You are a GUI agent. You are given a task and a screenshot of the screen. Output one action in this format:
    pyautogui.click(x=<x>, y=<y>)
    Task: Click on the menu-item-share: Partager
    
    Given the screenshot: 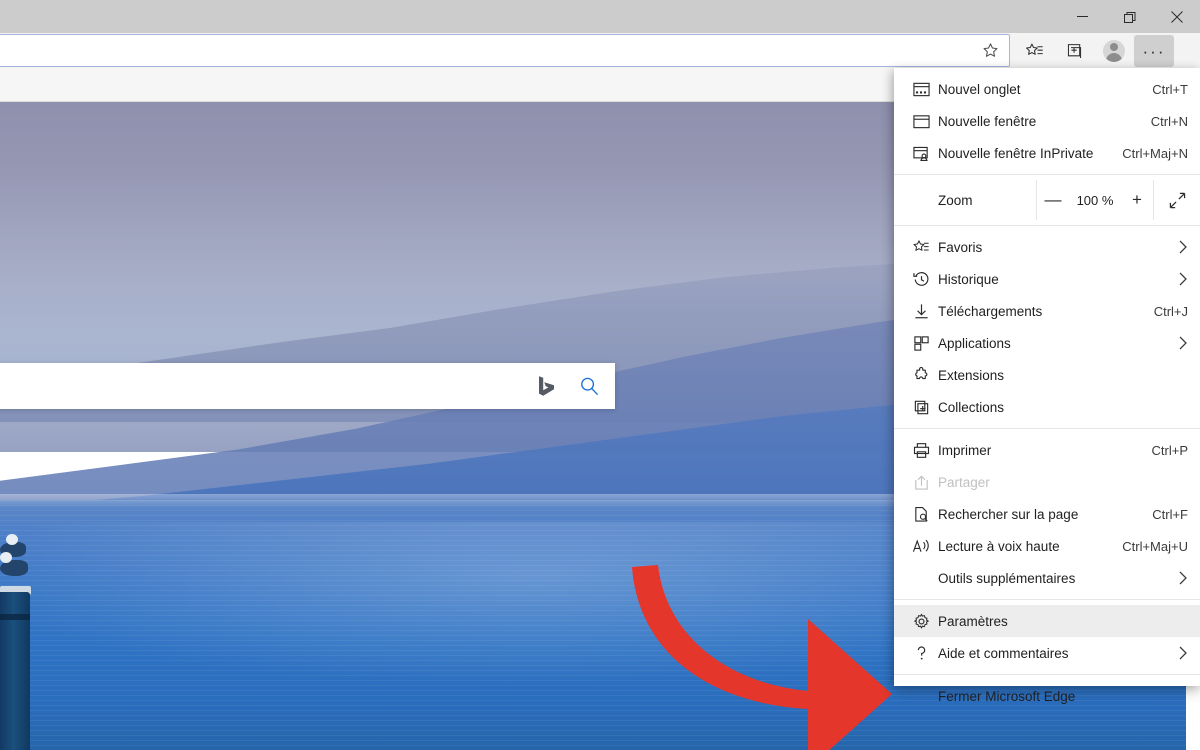 What is the action you would take?
    pyautogui.click(x=1047, y=482)
    